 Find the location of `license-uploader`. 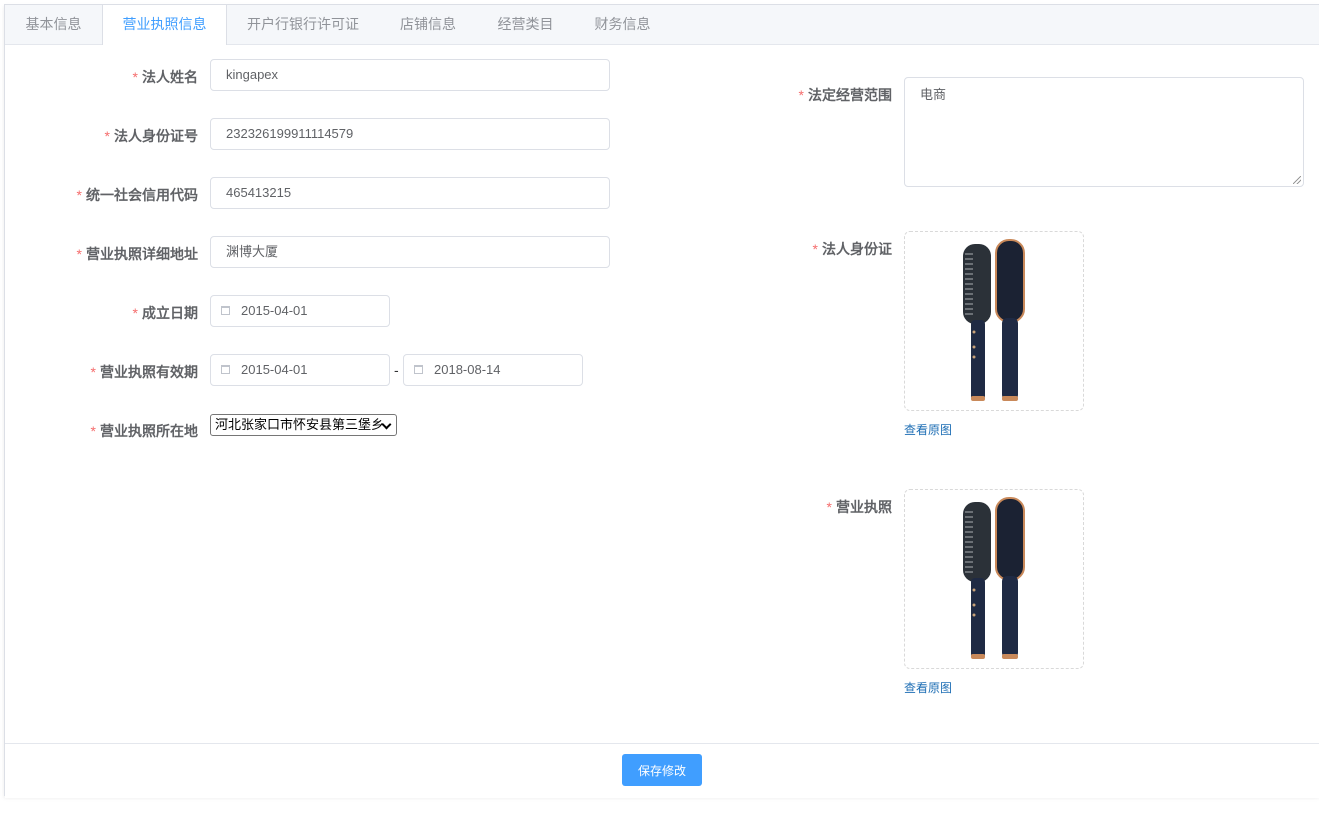

license-uploader is located at coordinates (994, 579).